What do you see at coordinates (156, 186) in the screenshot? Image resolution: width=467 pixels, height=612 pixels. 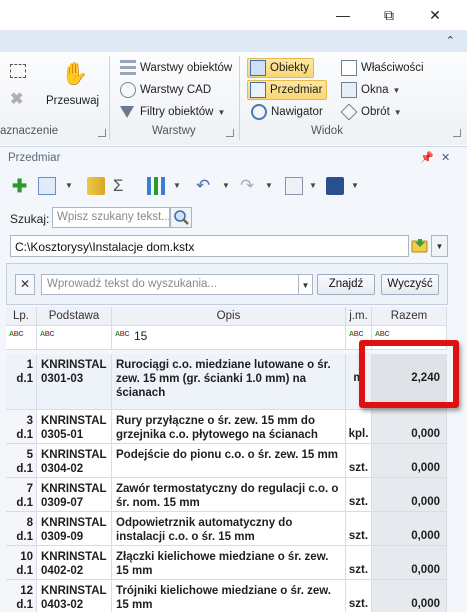 I see `chart-icon` at bounding box center [156, 186].